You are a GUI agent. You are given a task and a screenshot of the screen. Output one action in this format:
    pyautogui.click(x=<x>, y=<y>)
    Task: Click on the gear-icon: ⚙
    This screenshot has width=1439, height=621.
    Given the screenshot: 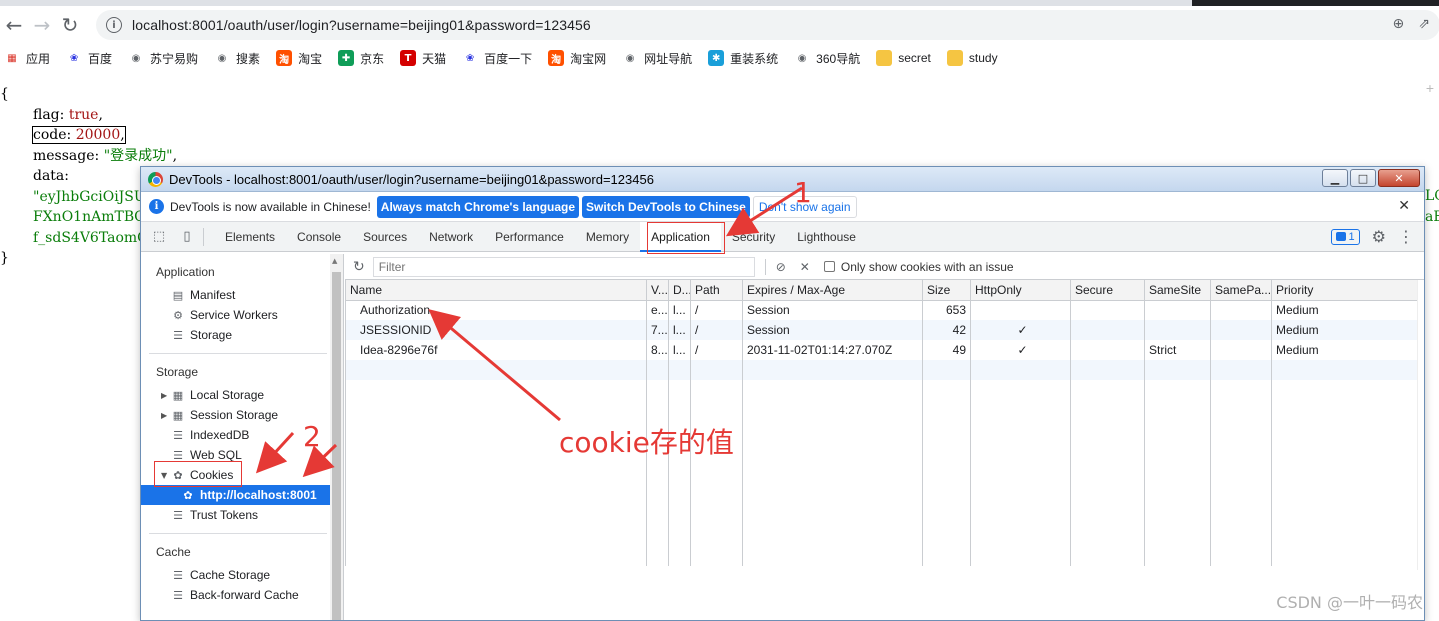 What is the action you would take?
    pyautogui.click(x=178, y=315)
    